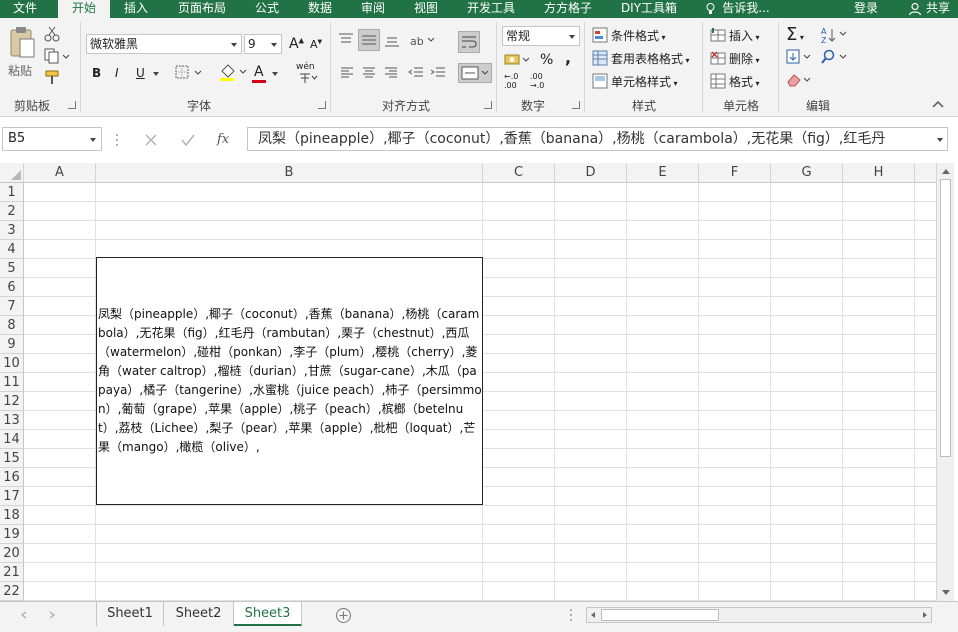  I want to click on scroll-up-icon, so click(946, 171).